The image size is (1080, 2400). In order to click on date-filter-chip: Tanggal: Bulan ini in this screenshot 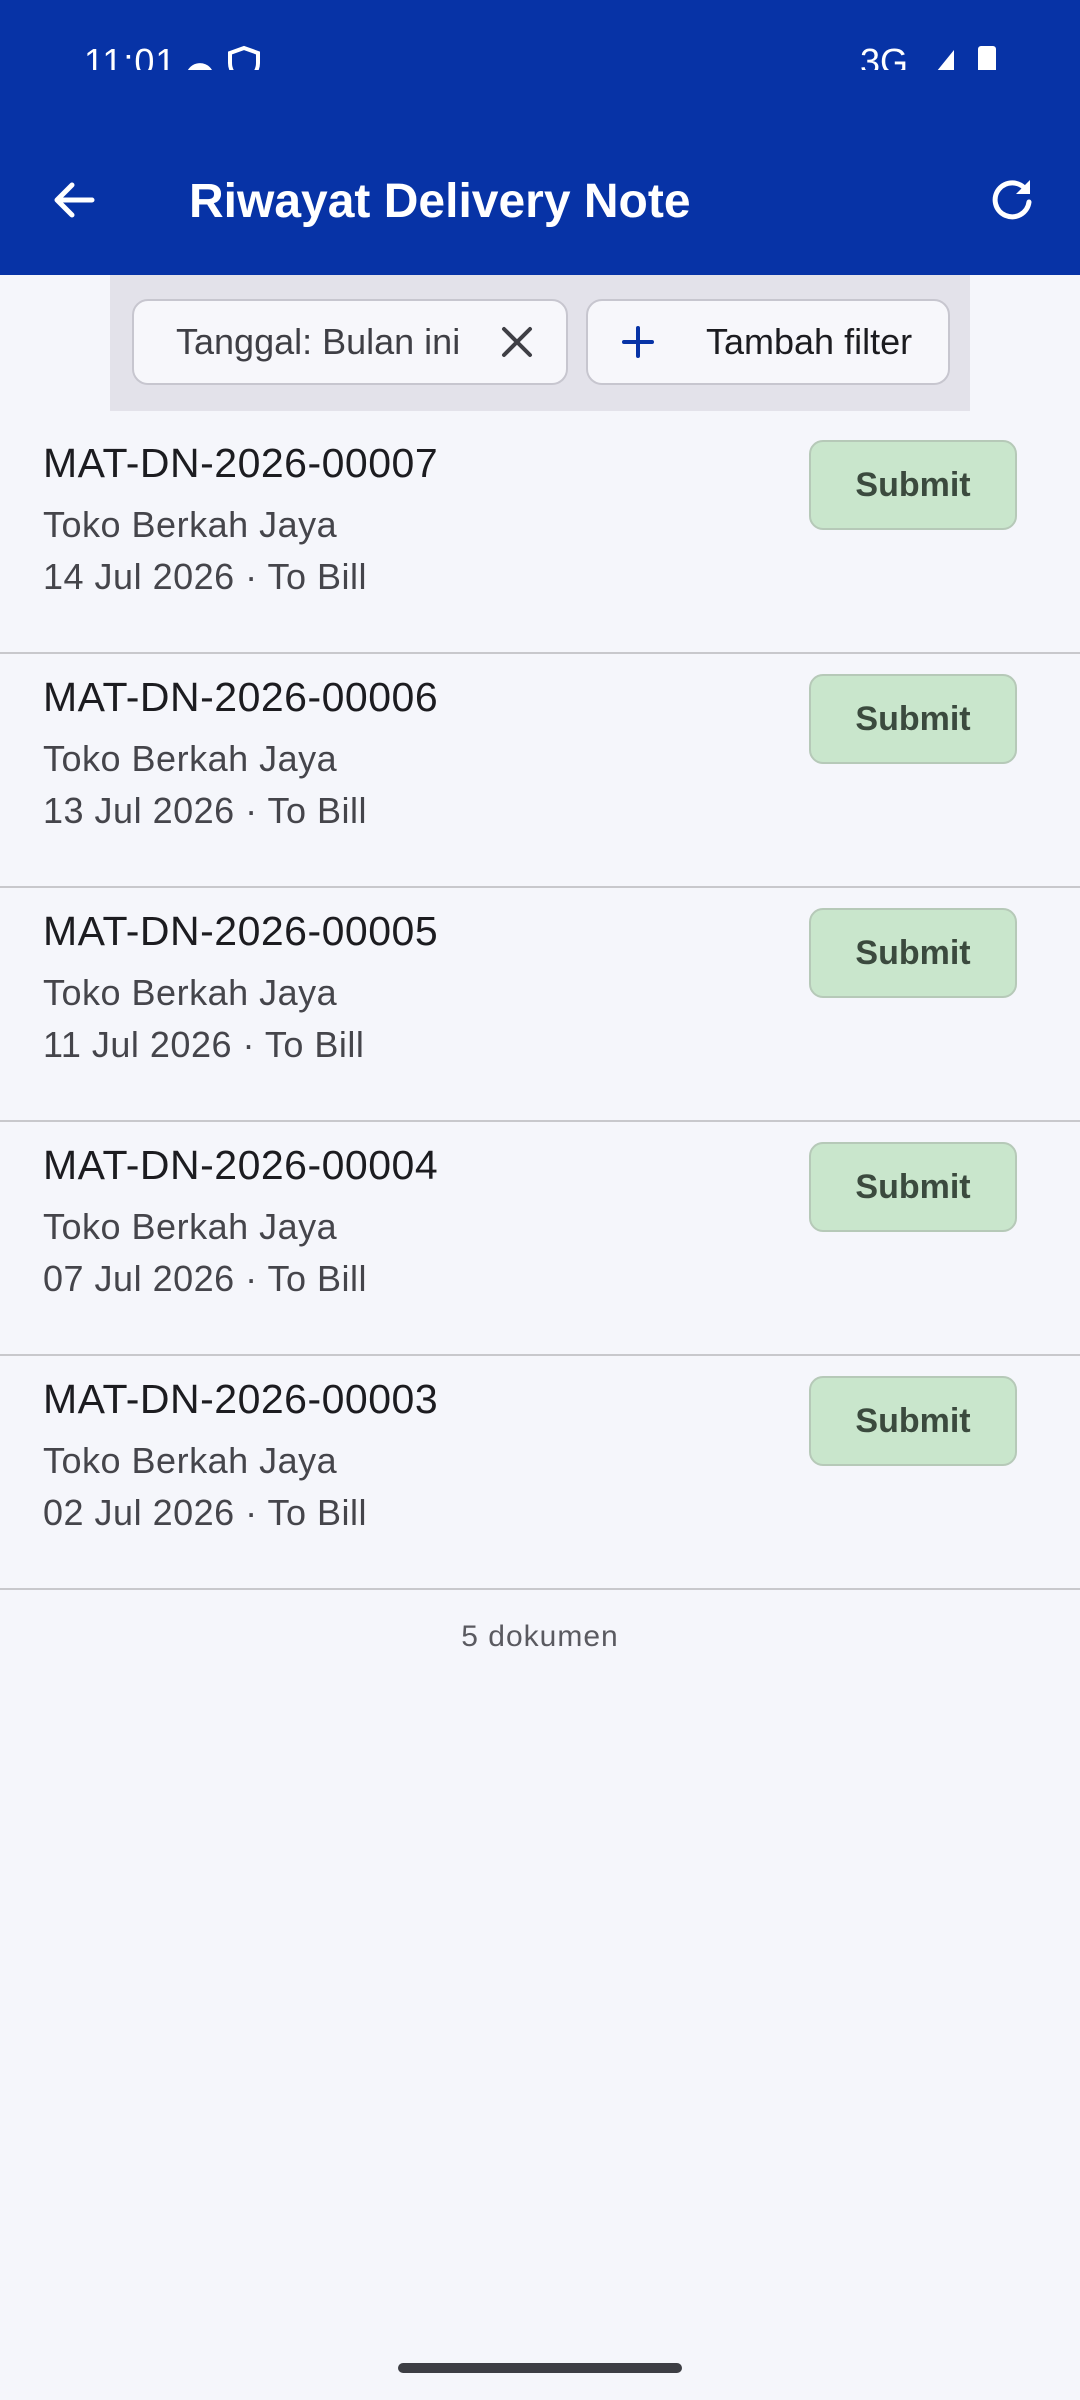, I will do `click(350, 342)`.